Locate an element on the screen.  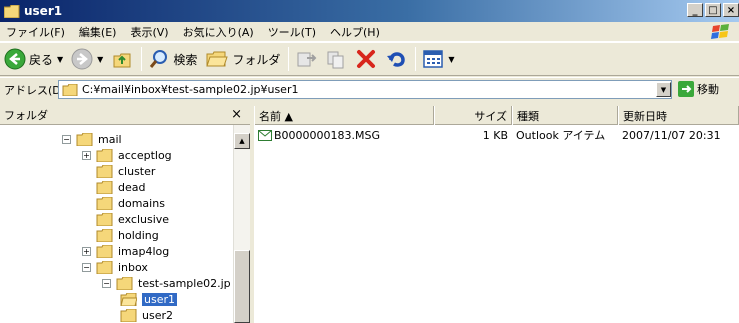
delete-button is located at coordinates (366, 59).